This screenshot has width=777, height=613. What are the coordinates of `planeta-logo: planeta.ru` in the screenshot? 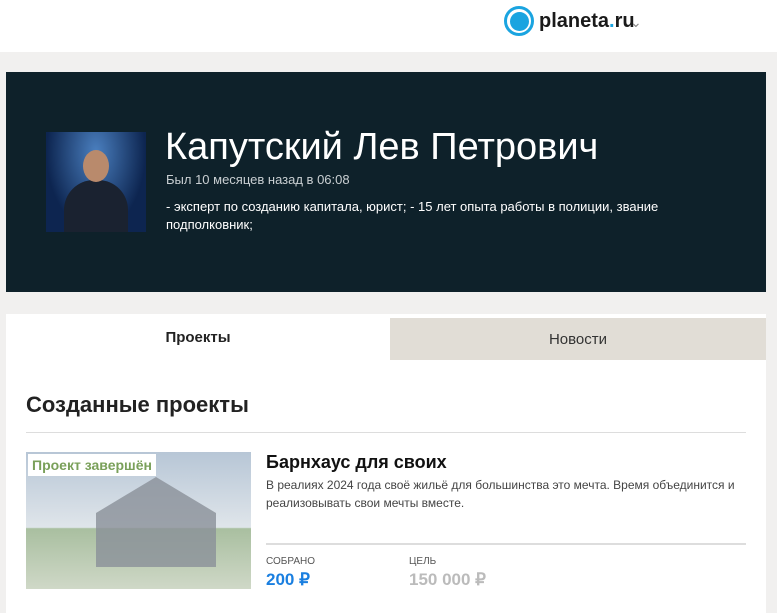 It's located at (569, 21).